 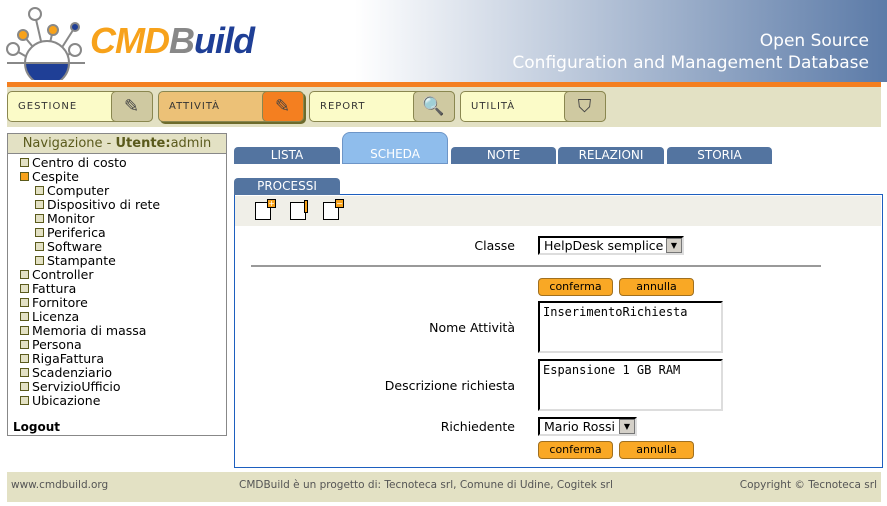 I want to click on cancel-button: annulla, so click(x=656, y=287).